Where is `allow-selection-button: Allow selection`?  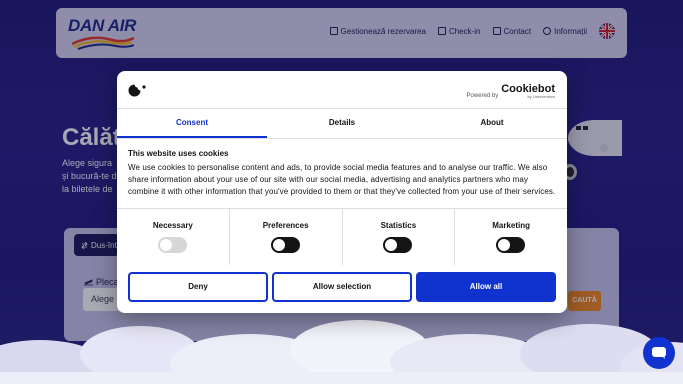 allow-selection-button: Allow selection is located at coordinates (342, 287).